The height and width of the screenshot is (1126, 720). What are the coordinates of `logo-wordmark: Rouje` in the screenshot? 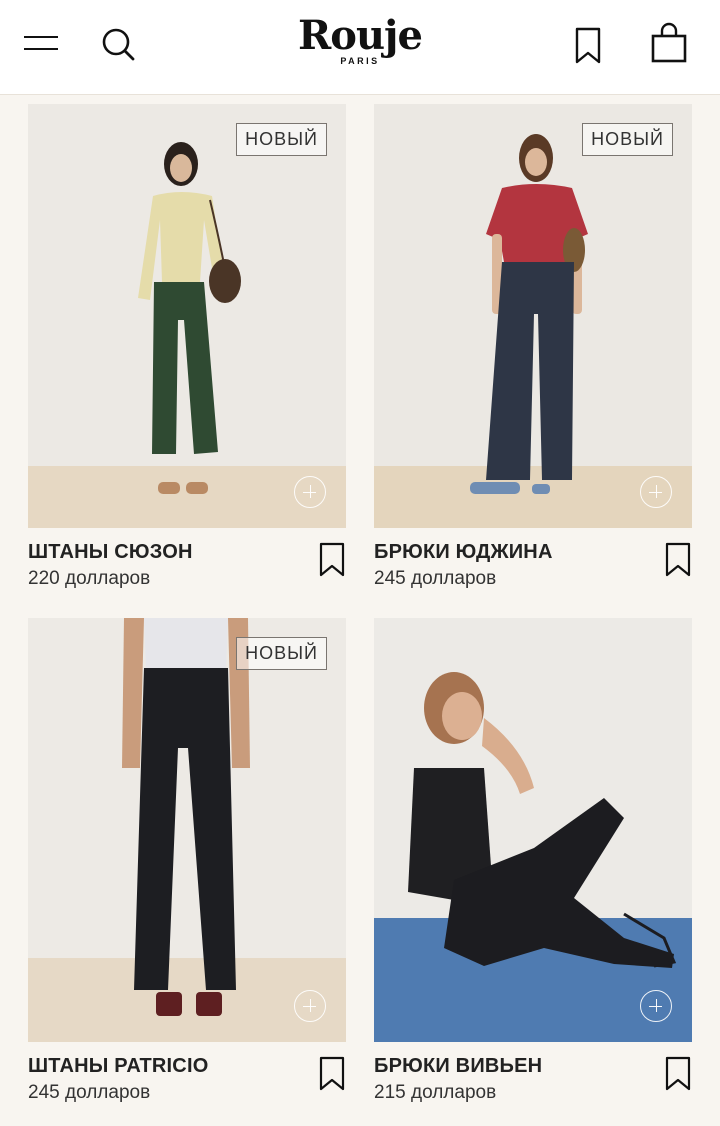 It's located at (360, 35).